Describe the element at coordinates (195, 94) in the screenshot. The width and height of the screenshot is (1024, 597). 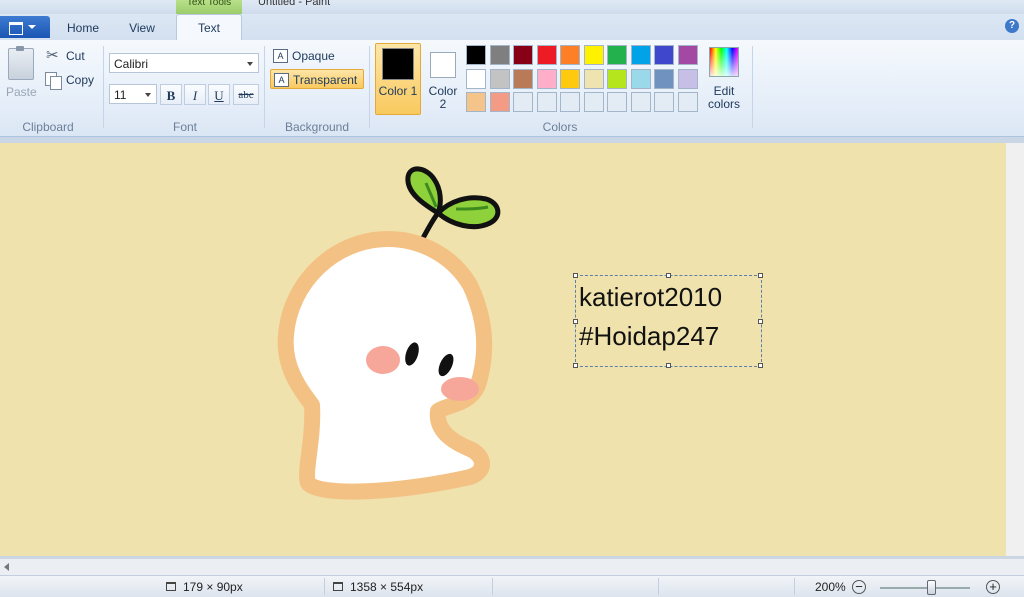
I see `italic-button: I` at that location.